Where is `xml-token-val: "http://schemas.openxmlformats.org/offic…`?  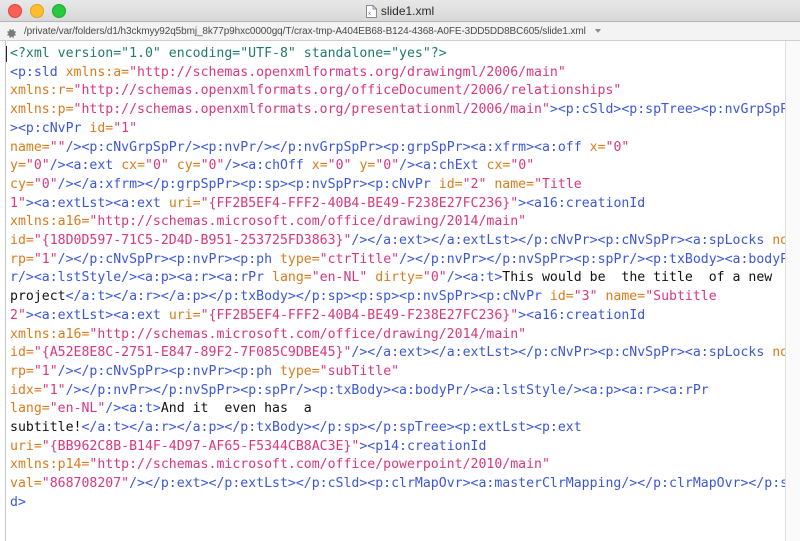 xml-token-val: "http://schemas.openxmlformats.org/offic… is located at coordinates (347, 91).